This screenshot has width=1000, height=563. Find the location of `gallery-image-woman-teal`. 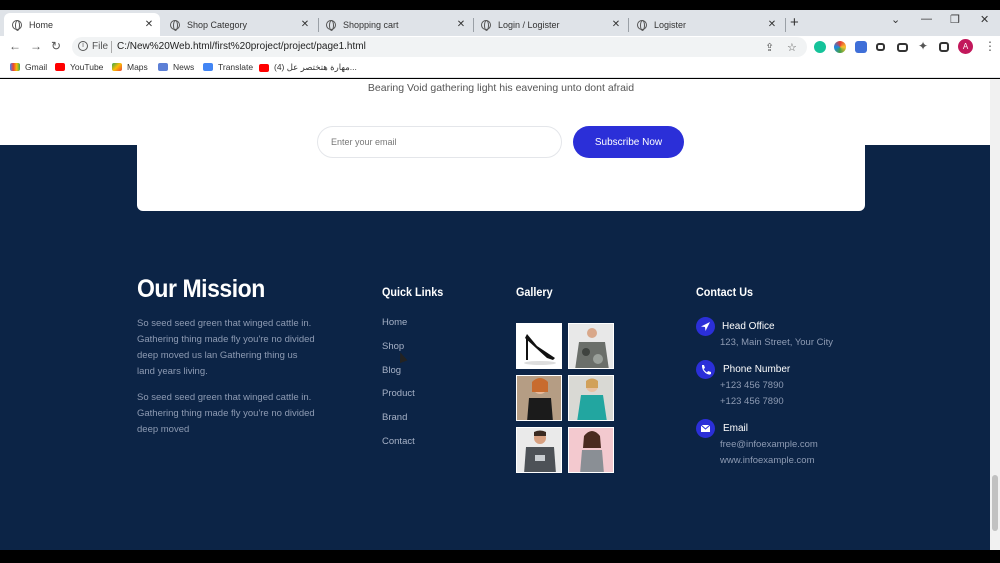

gallery-image-woman-teal is located at coordinates (591, 398).